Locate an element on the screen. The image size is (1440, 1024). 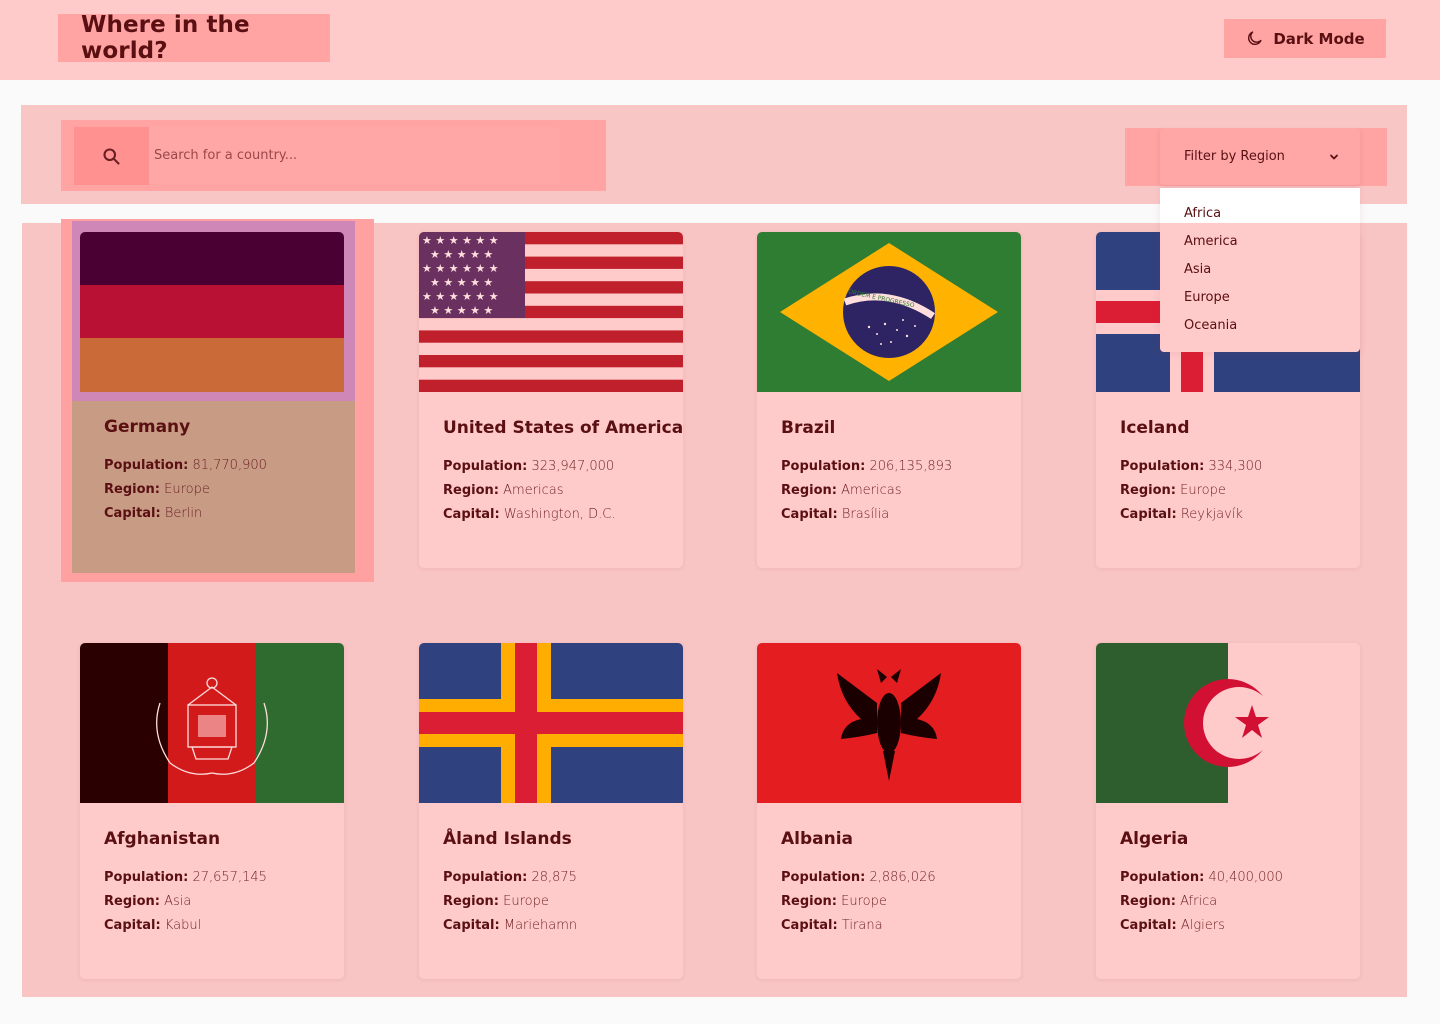
region-option-asia: Asia is located at coordinates (1197, 269).